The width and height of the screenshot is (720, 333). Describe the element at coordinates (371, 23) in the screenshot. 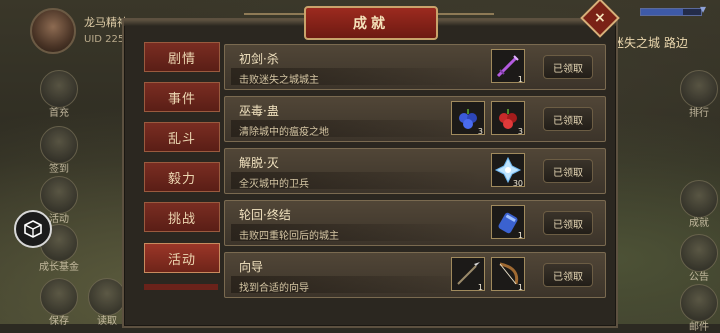

I see `dialog-title: 成就` at that location.